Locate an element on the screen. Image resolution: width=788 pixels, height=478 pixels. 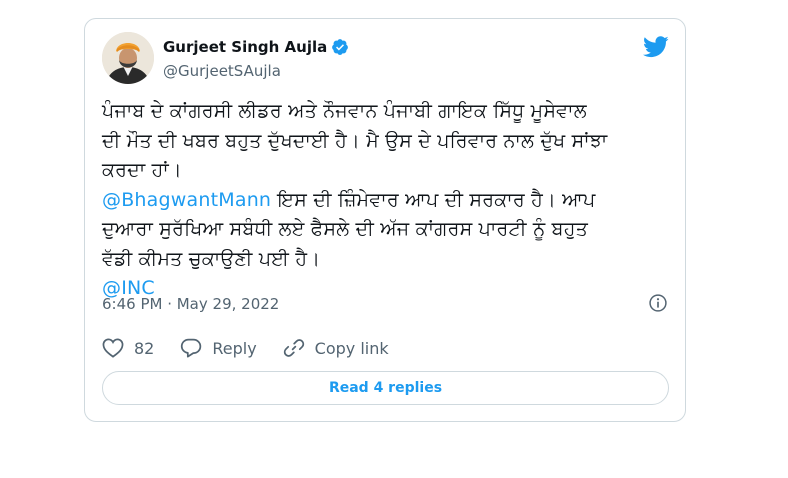
tweet-text-line: ਵੱਡੀ ਕੀਮਤ ਚੁਕਾਉਣੀ ਪਈ ਹੈ। is located at coordinates (211, 258).